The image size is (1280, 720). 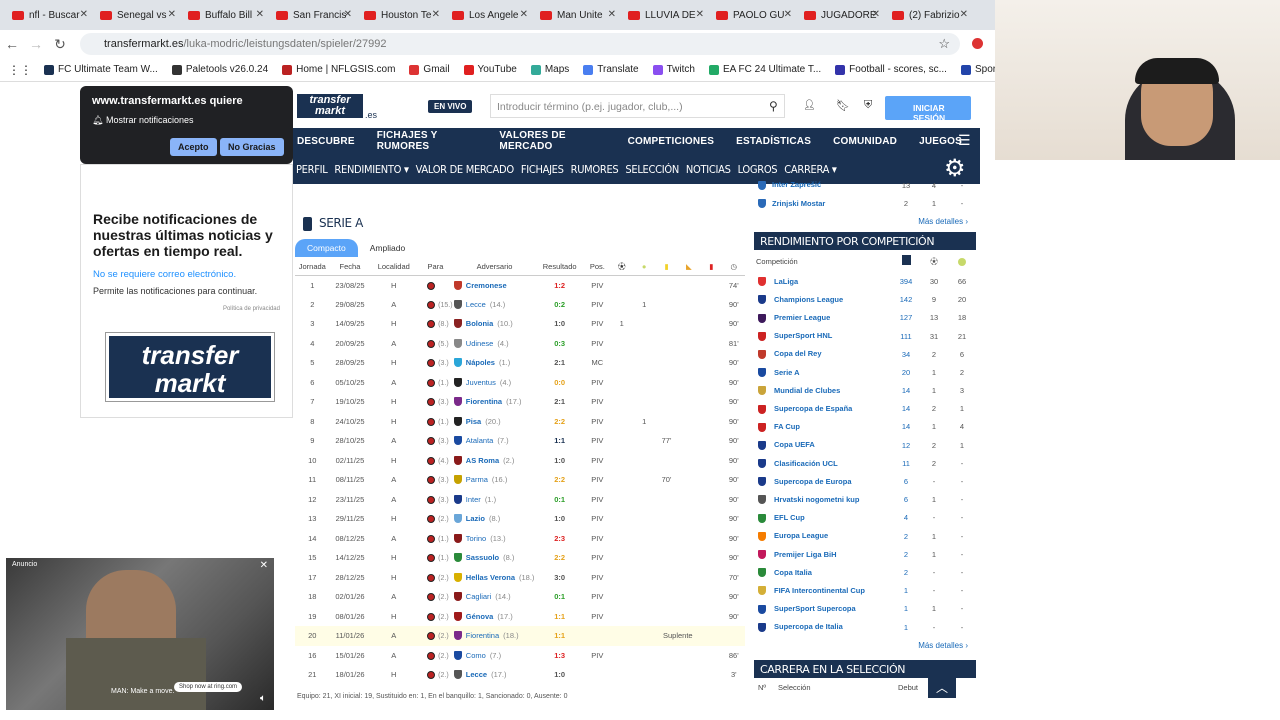 What do you see at coordinates (481, 382) in the screenshot?
I see `opponent-name: Juventus` at bounding box center [481, 382].